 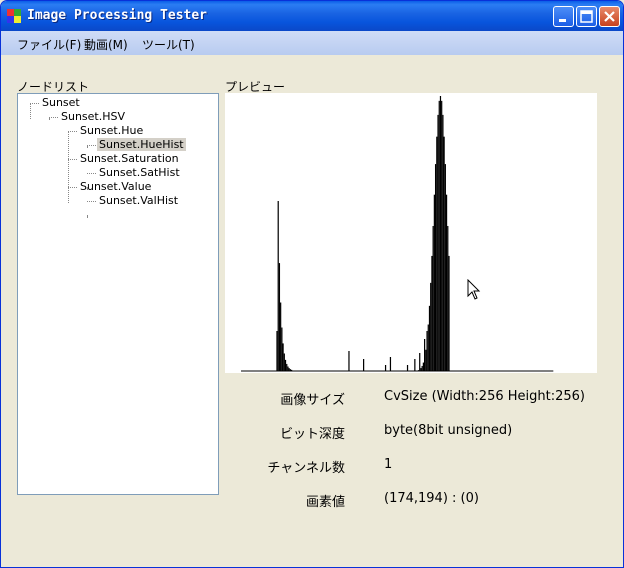 I want to click on tree-node: Sunset.HueHist, so click(x=141, y=144).